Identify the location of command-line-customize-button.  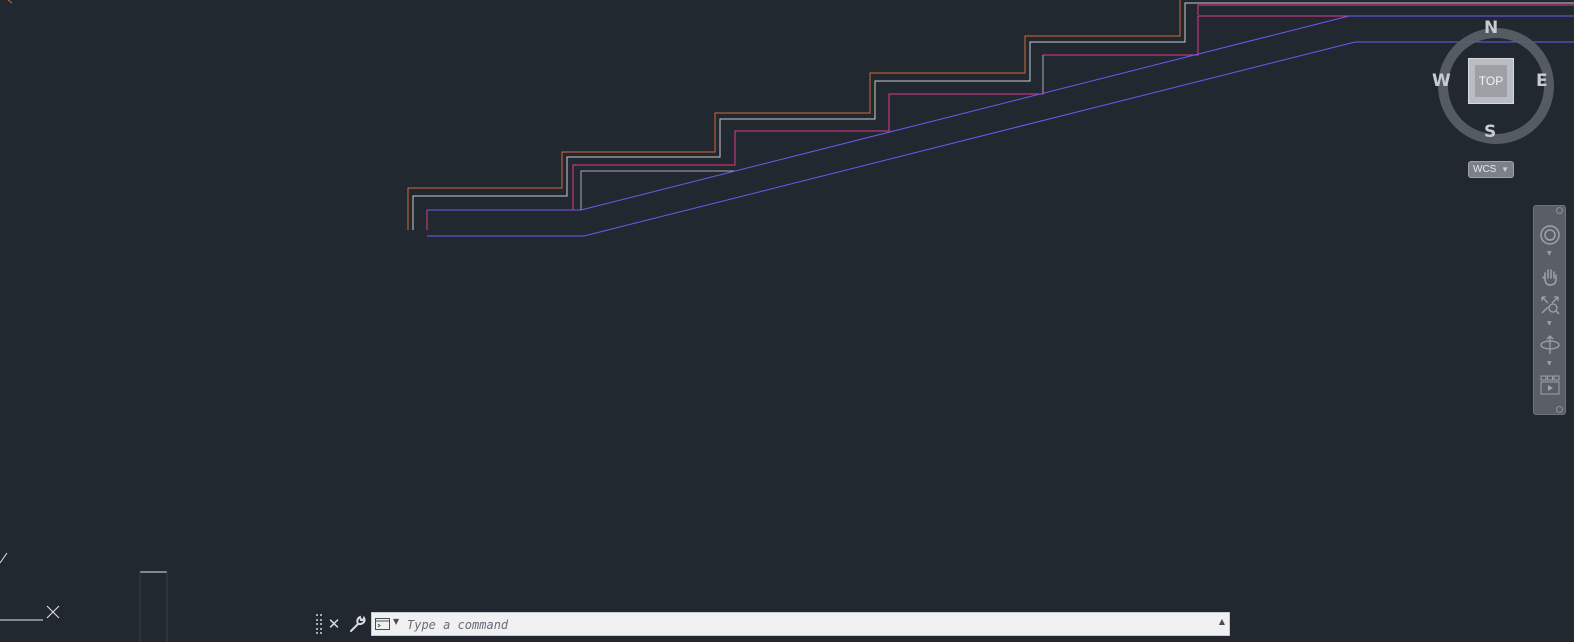
(357, 624).